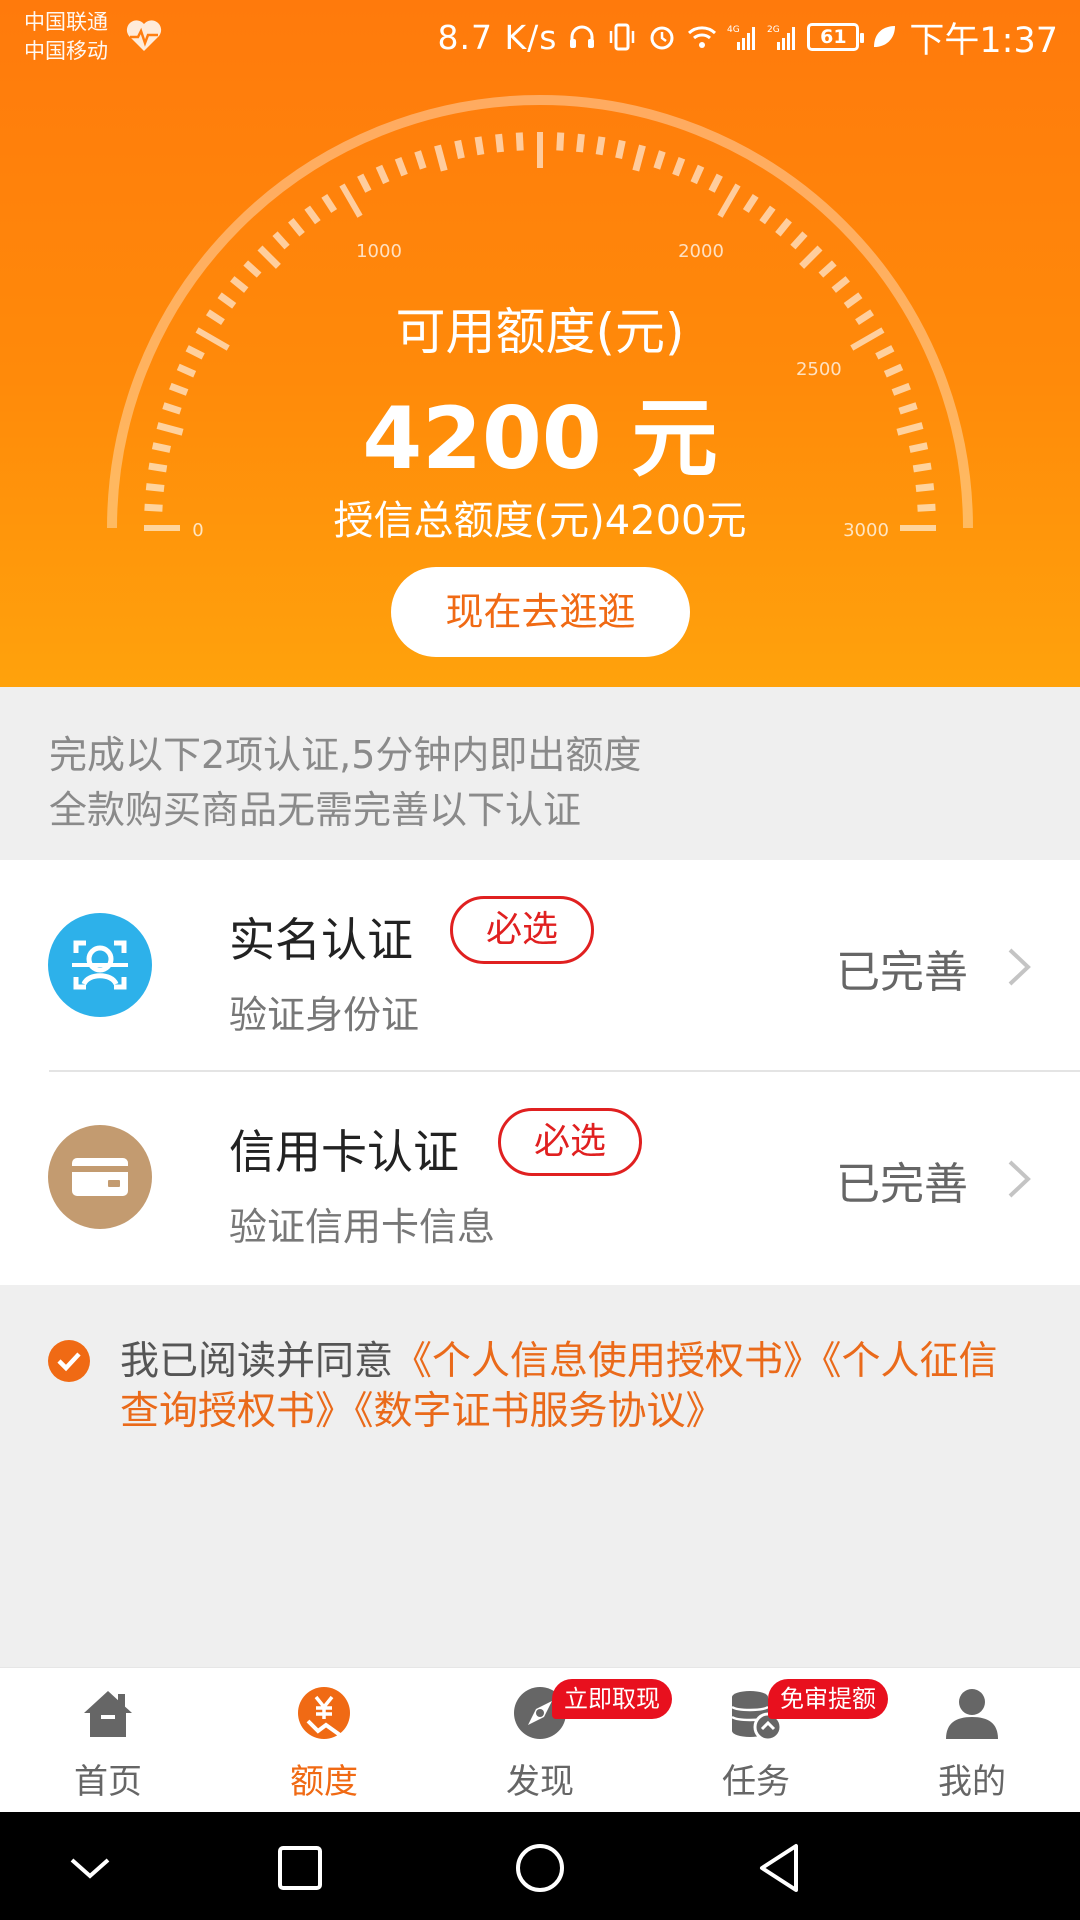  What do you see at coordinates (756, 1782) in the screenshot?
I see `tab-label: 任务` at bounding box center [756, 1782].